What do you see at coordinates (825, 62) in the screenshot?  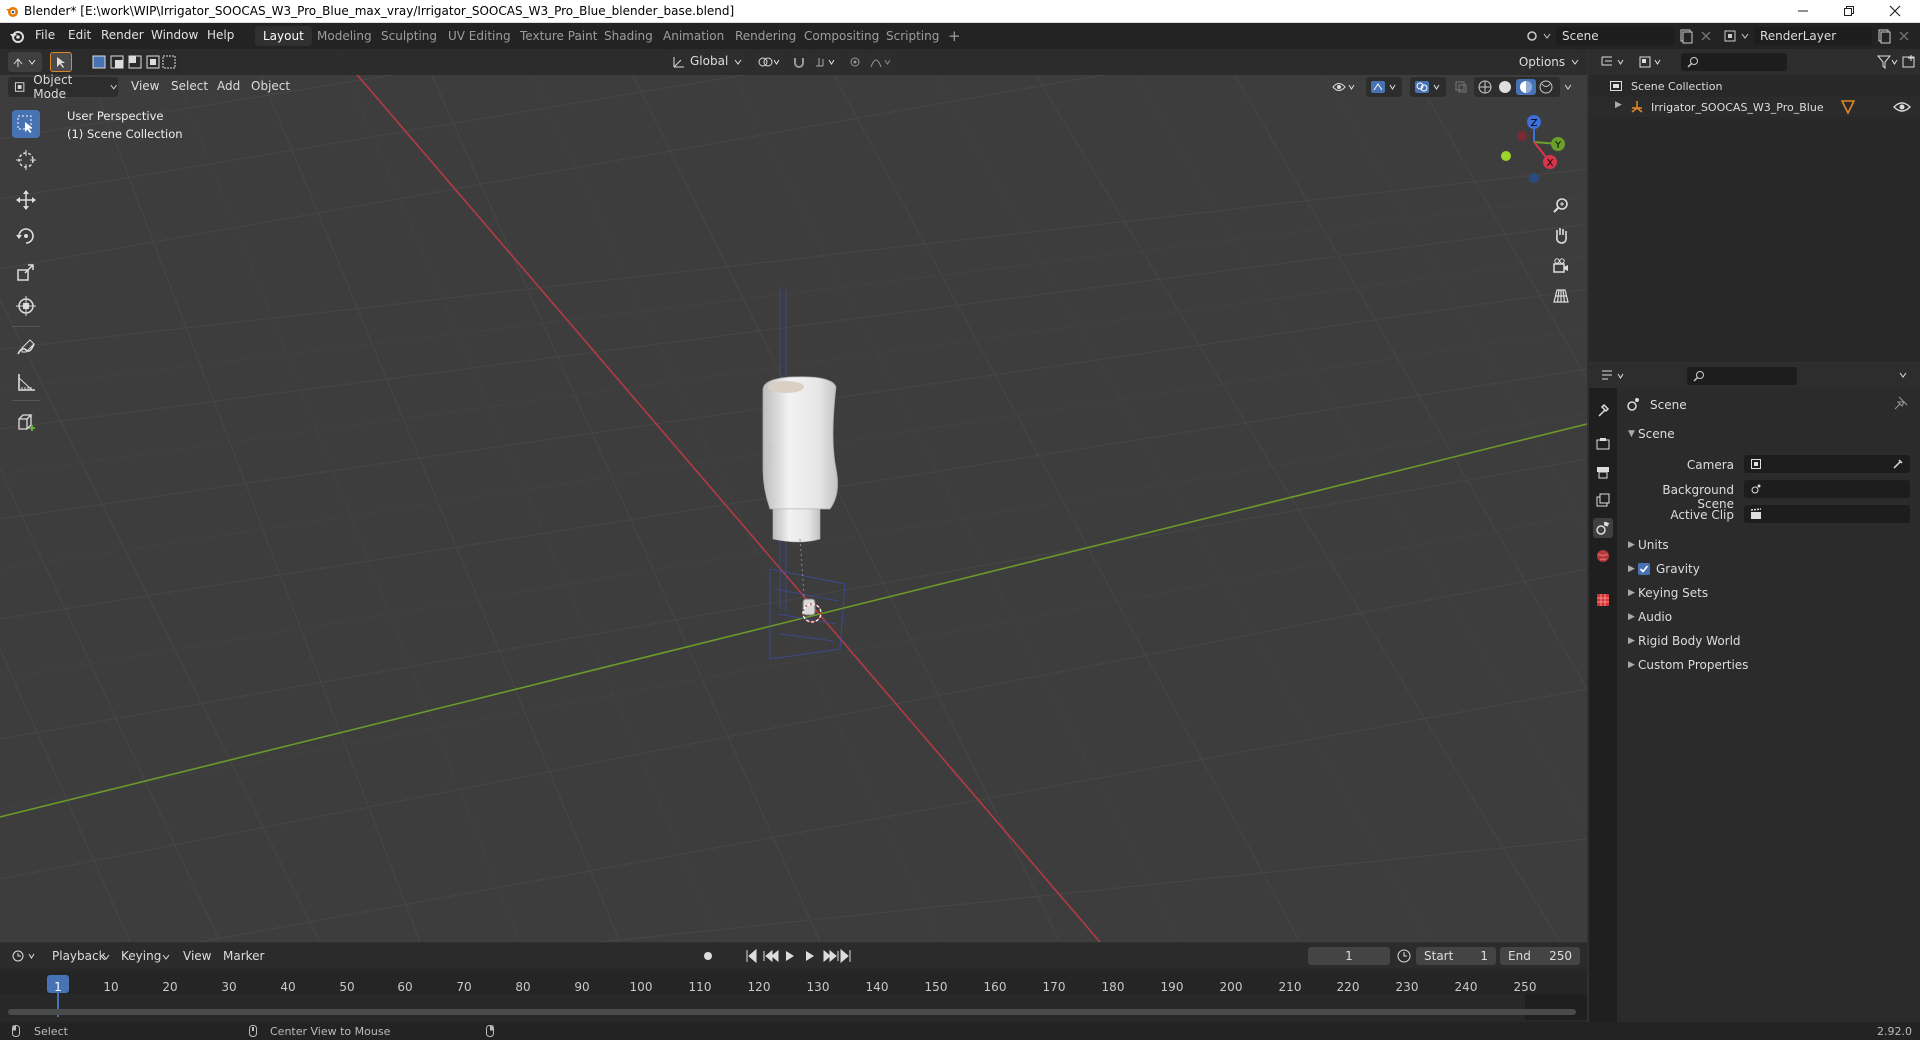 I see `snap-target-icon` at bounding box center [825, 62].